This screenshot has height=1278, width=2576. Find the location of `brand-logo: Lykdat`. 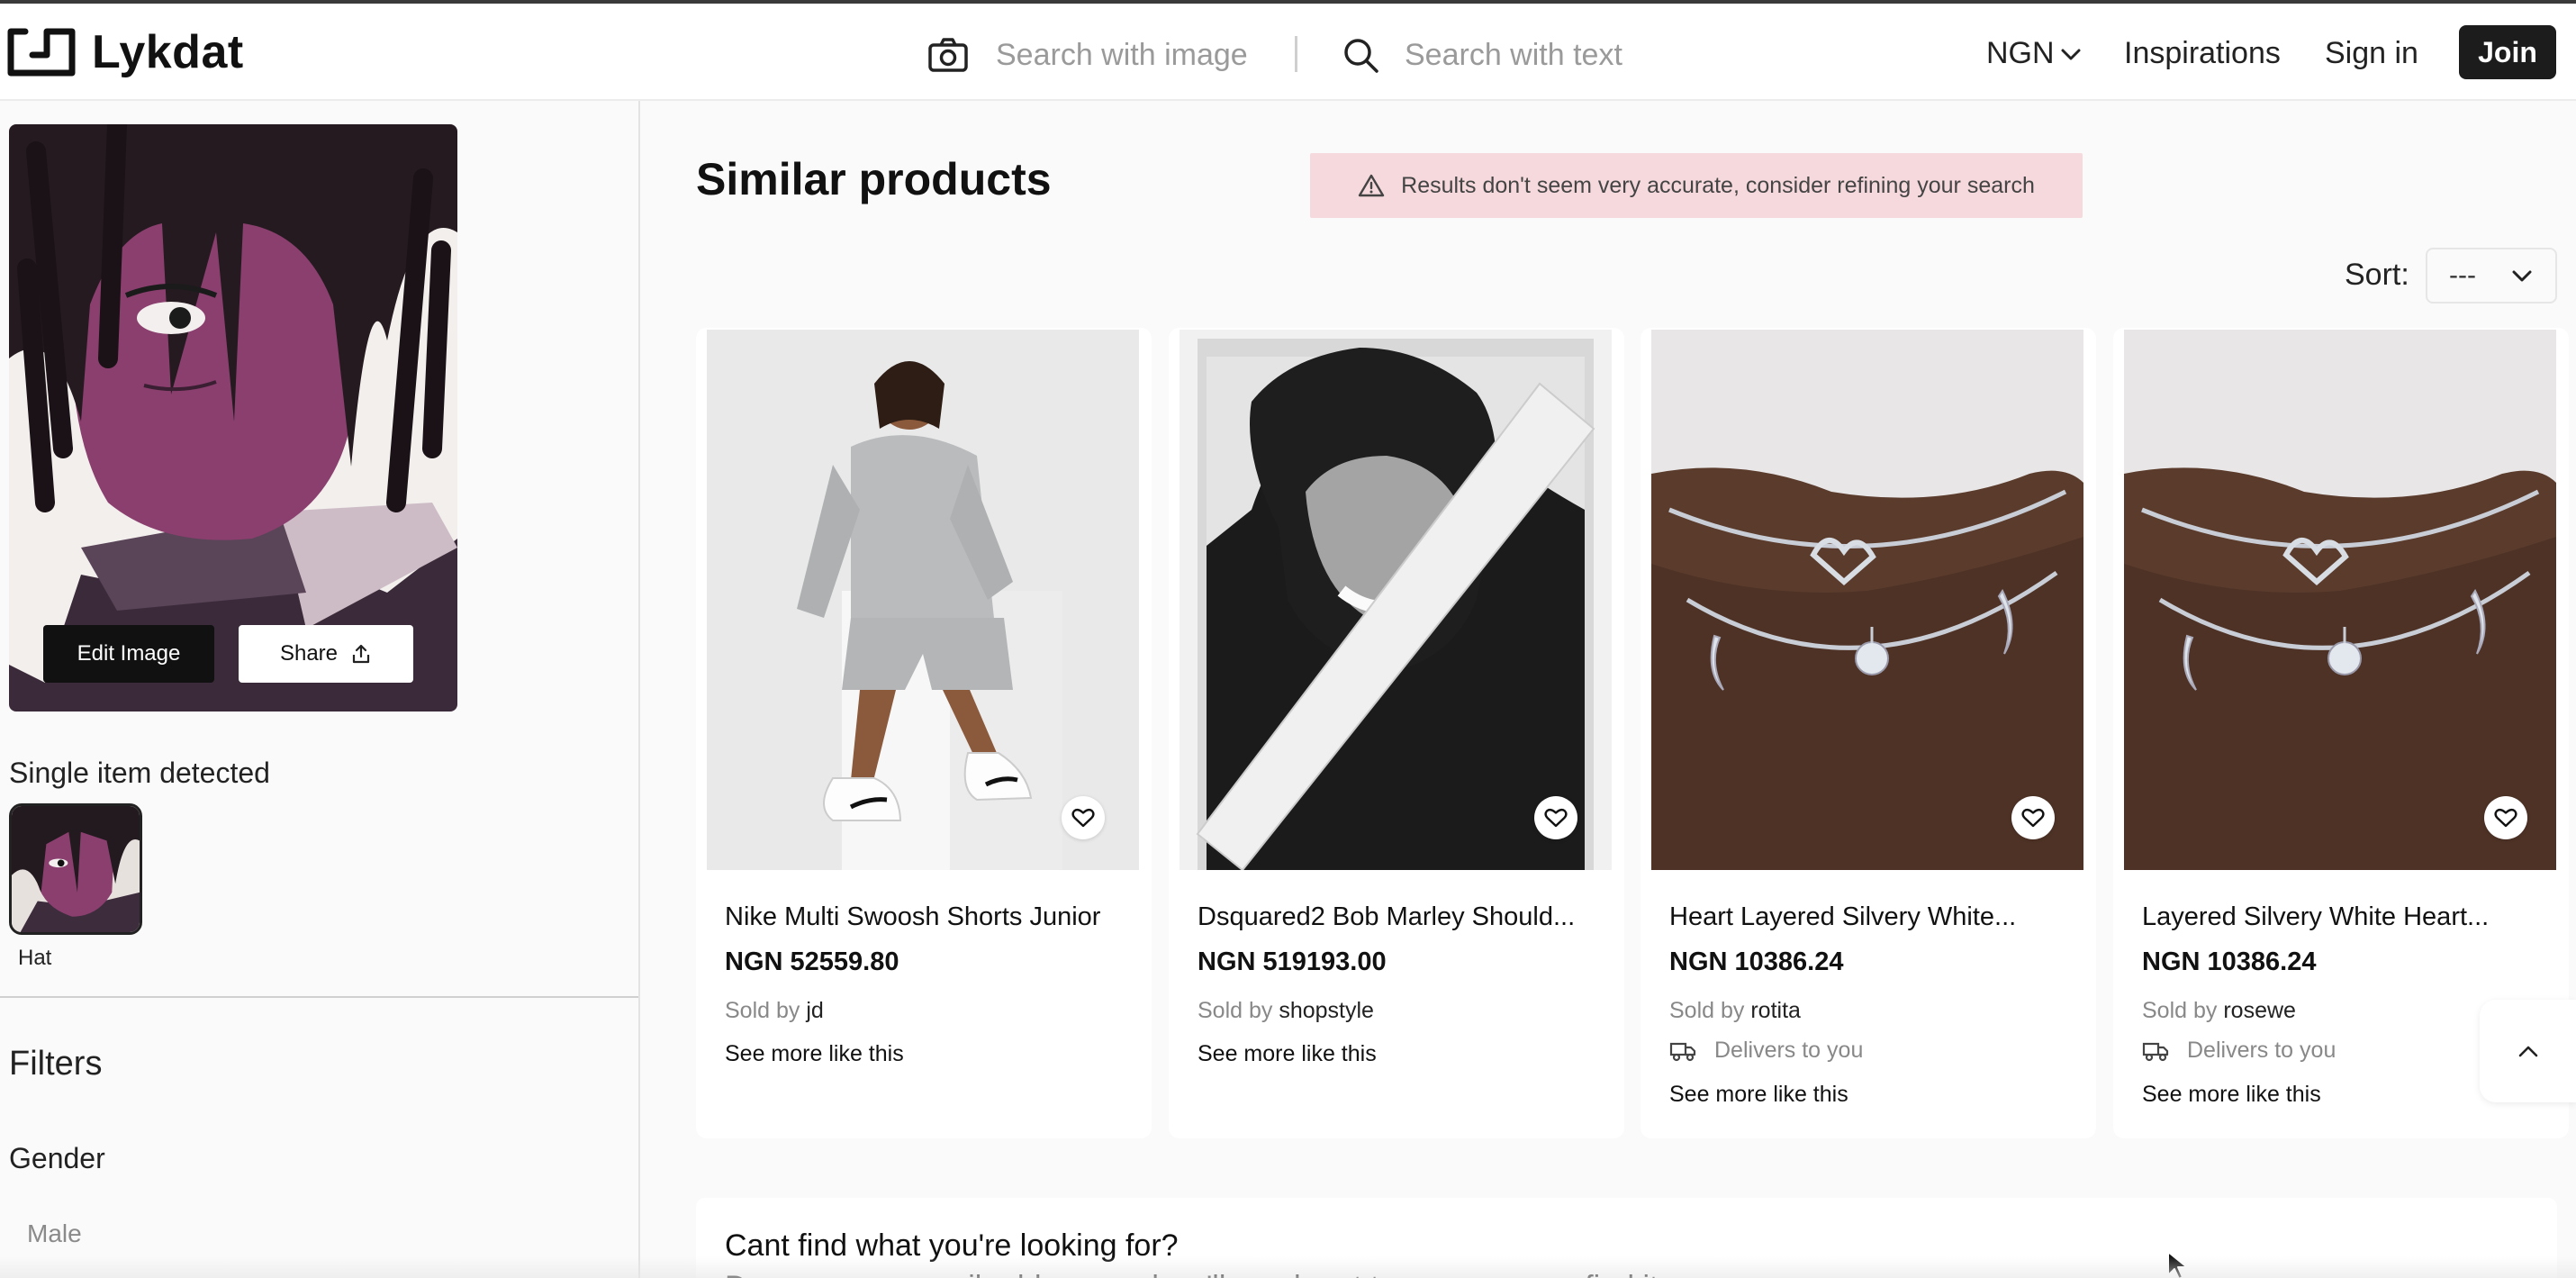

brand-logo: Lykdat is located at coordinates (125, 52).